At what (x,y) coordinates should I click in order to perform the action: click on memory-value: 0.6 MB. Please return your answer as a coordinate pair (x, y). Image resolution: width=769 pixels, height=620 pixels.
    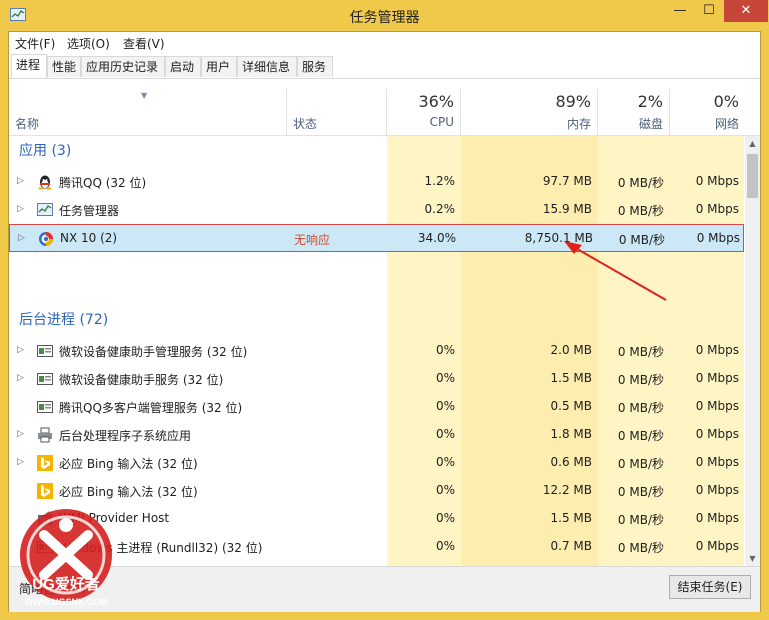
    Looking at the image, I should click on (571, 462).